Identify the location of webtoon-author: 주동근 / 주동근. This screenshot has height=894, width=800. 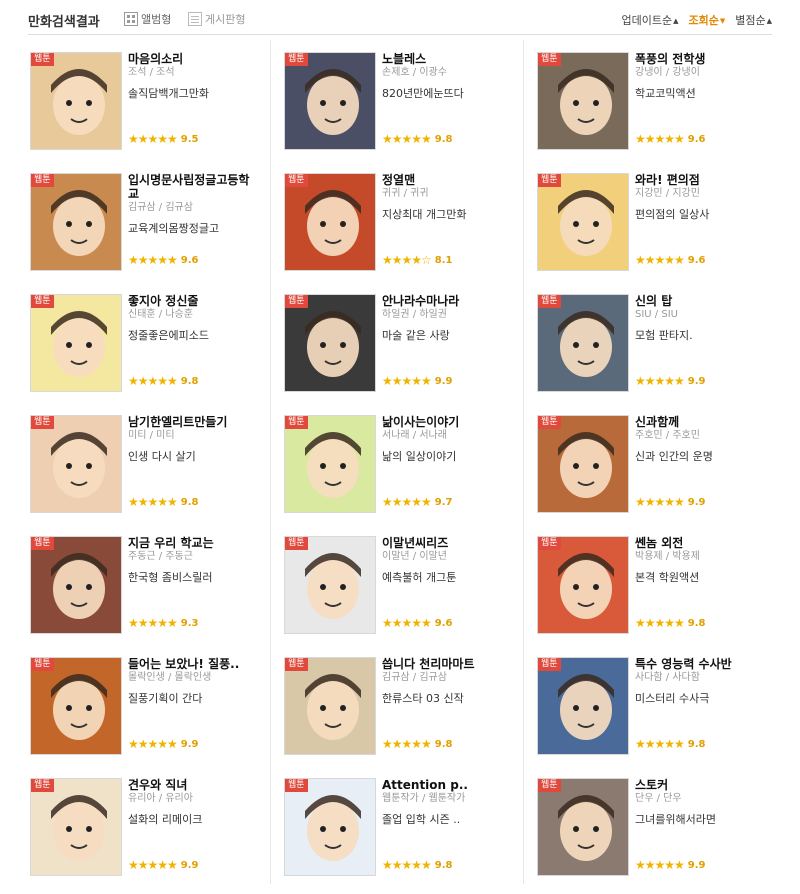
(190, 557).